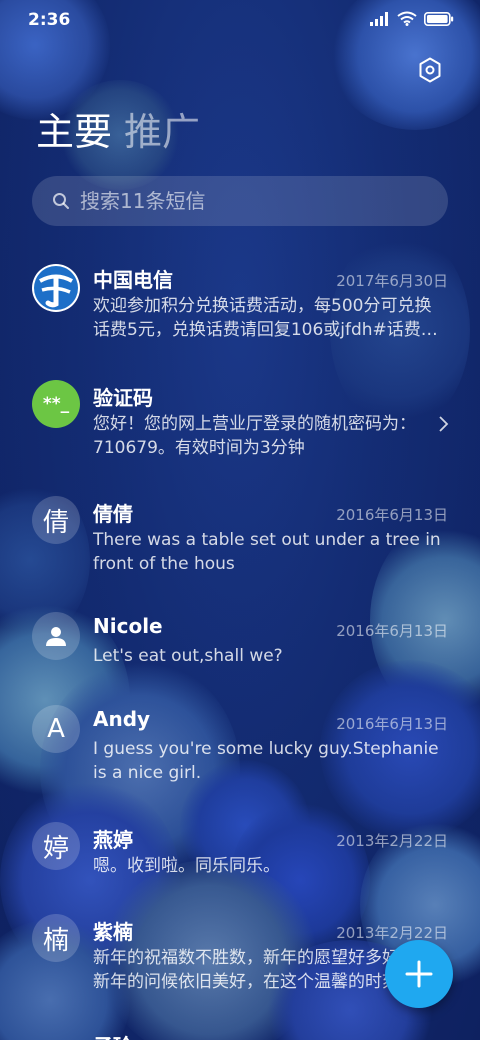 Image resolution: width=480 pixels, height=1040 pixels. I want to click on contact-avatar: 倩, so click(56, 520).